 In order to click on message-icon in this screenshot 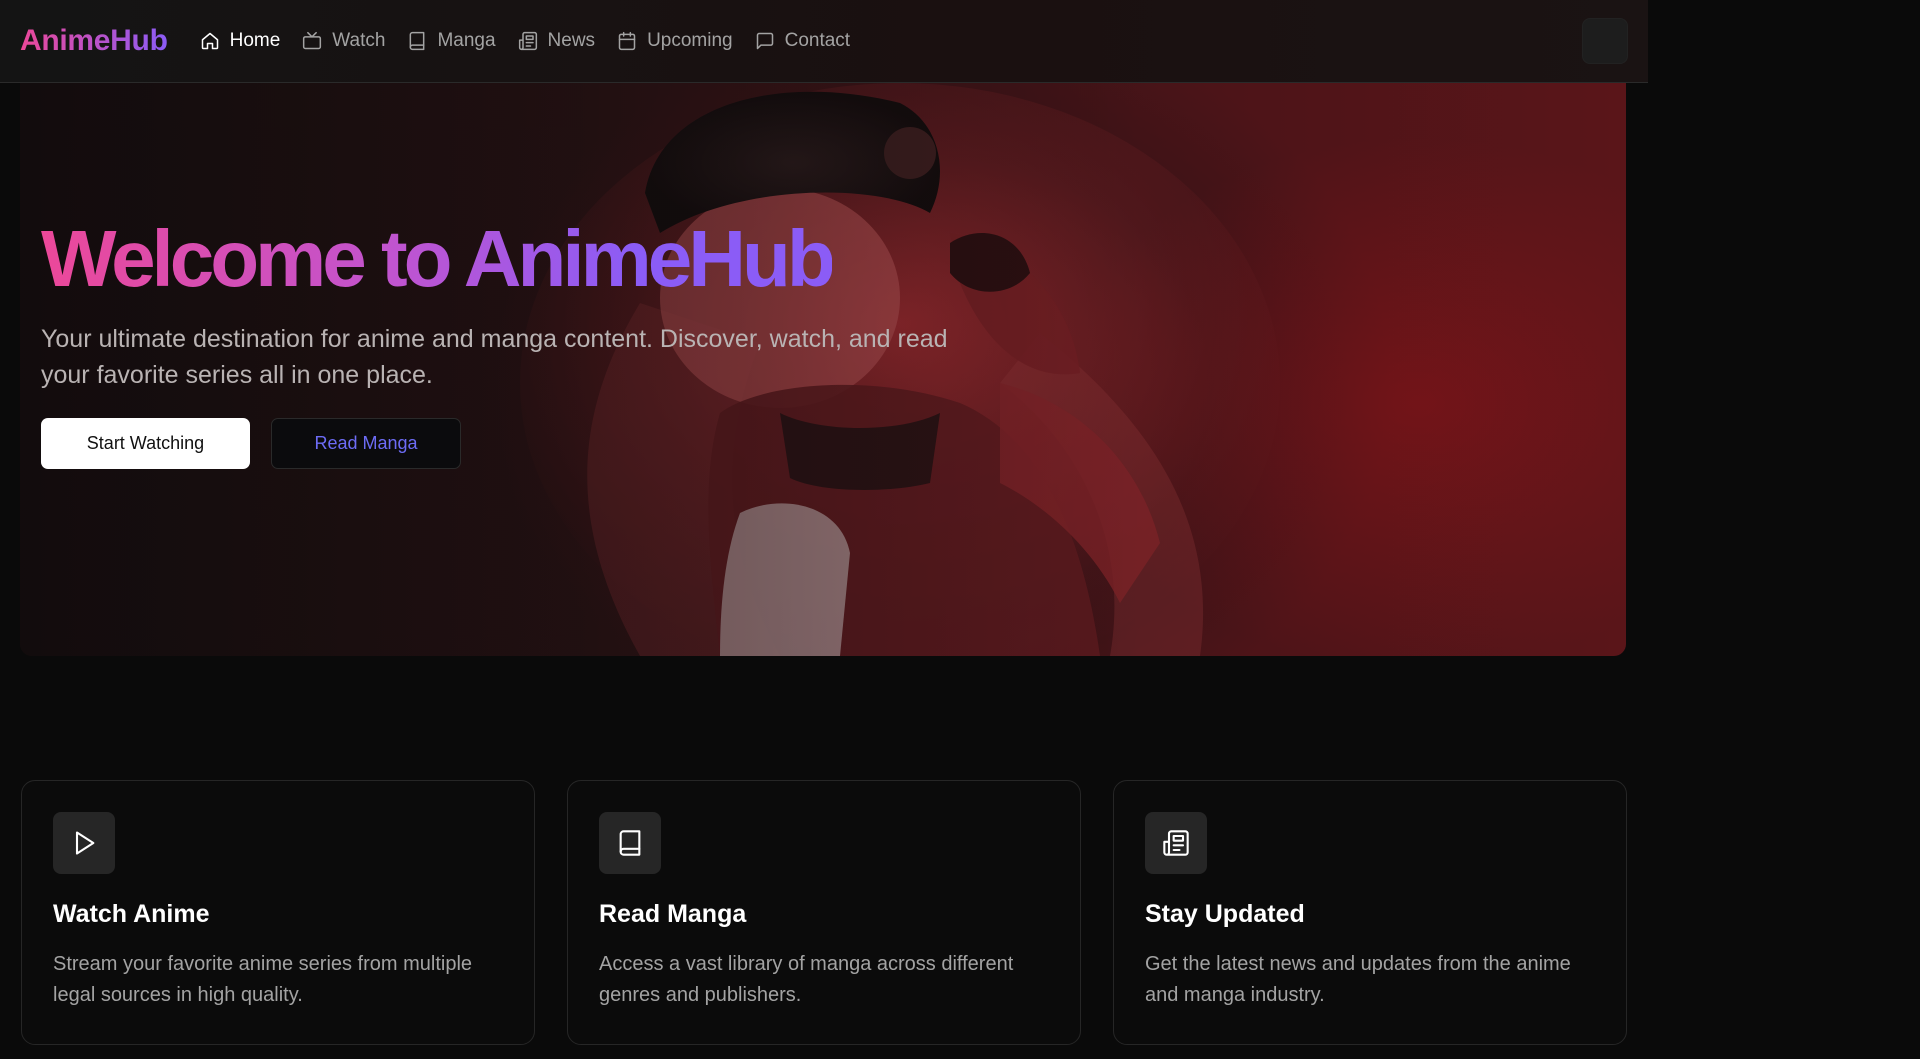, I will do `click(764, 41)`.